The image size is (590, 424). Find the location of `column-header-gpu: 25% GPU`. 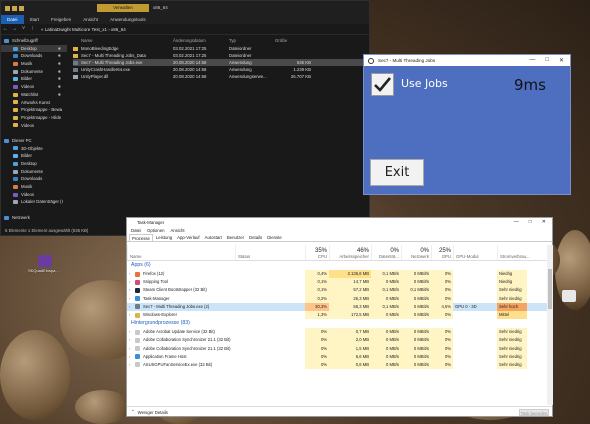

column-header-gpu: 25% GPU is located at coordinates (442, 252).